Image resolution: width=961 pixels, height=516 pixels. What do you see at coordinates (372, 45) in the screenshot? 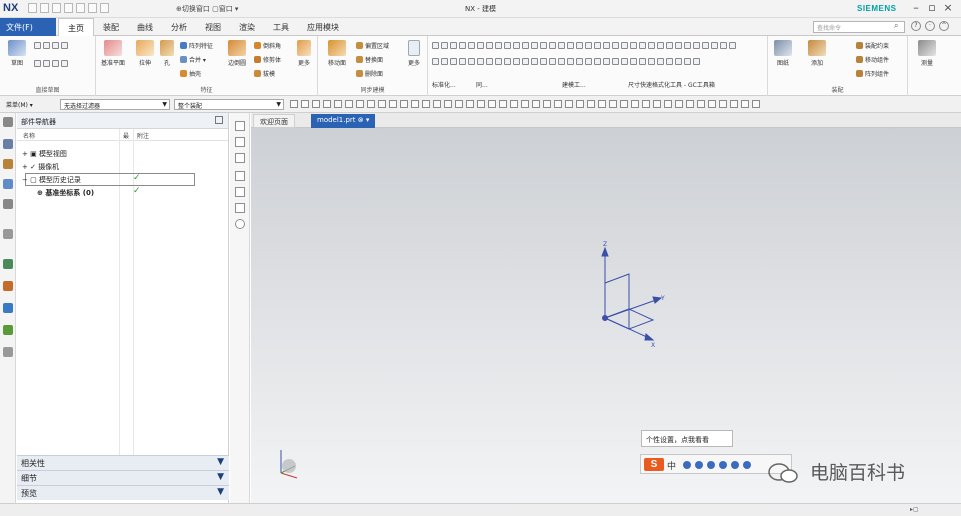
I see `offset-region-button: 偏置区域` at bounding box center [372, 45].